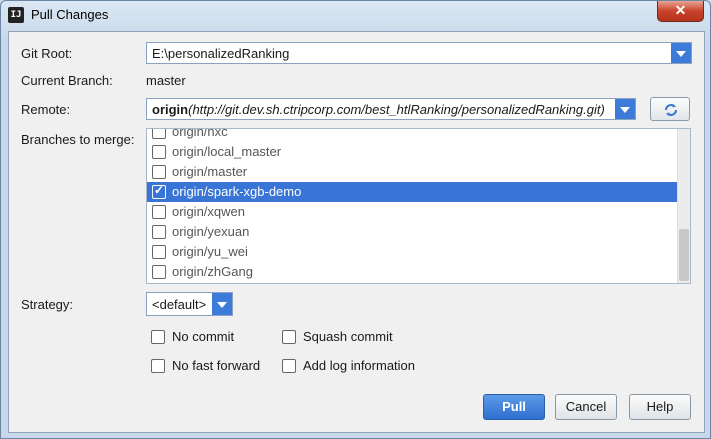 Image resolution: width=711 pixels, height=439 pixels. Describe the element at coordinates (16, 15) in the screenshot. I see `intellij-app-icon: IJ` at that location.